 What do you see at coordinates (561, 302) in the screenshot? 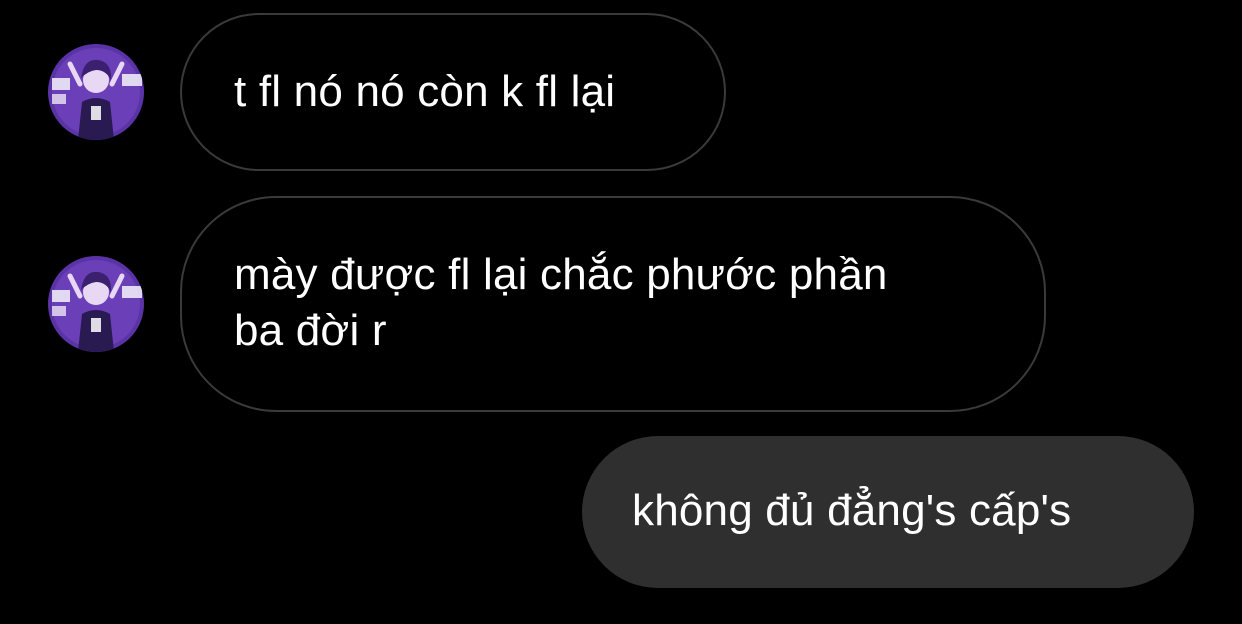
I see `message-text: mày được fl lại chắc phước phần ba đời r` at bounding box center [561, 302].